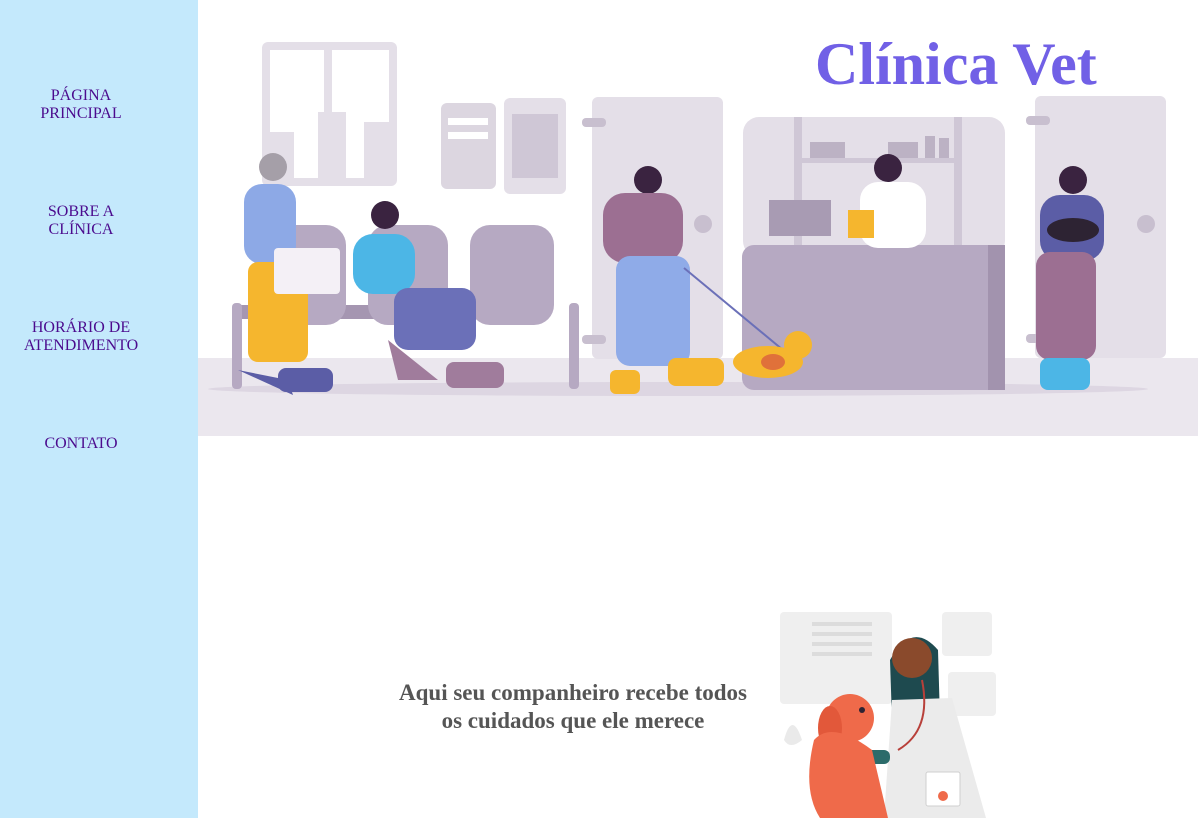  I want to click on page-title: Clínica Vet, so click(956, 64).